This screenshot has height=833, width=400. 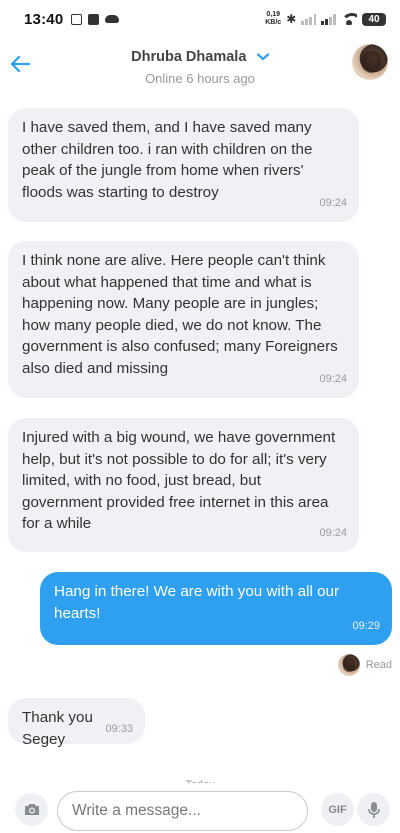 I want to click on camera-button, so click(x=31, y=809).